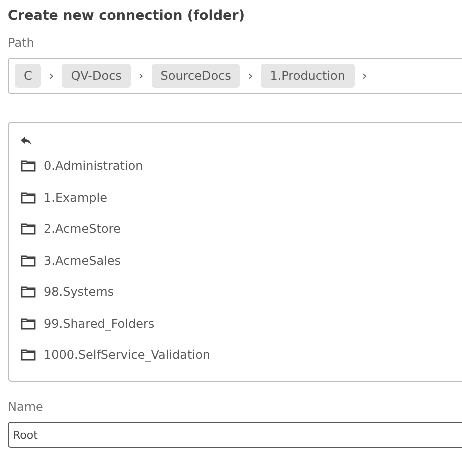 The height and width of the screenshot is (450, 462). Describe the element at coordinates (307, 76) in the screenshot. I see `path-segment: 1.Production` at that location.